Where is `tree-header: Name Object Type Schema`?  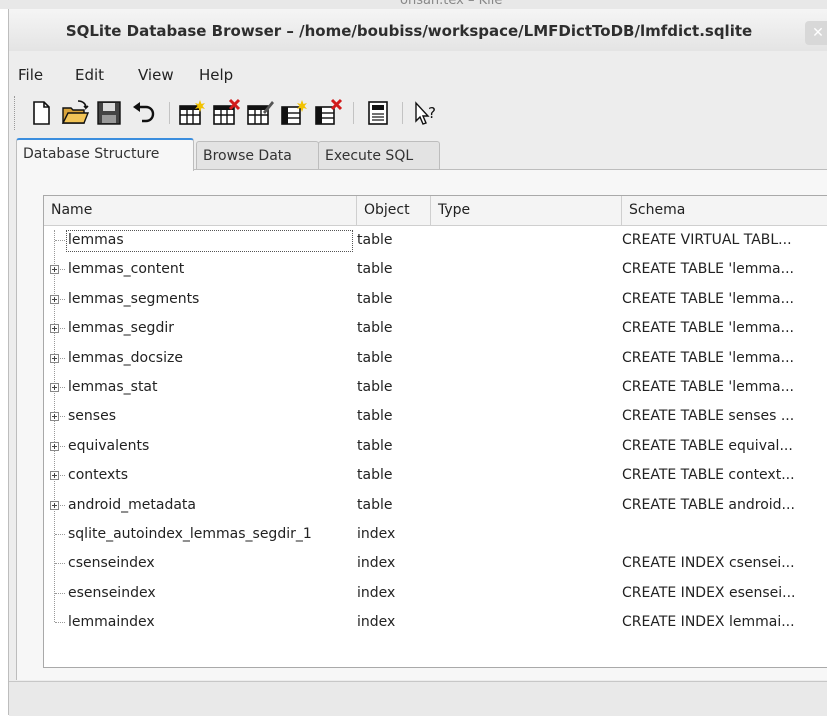
tree-header: Name Object Type Schema is located at coordinates (435, 211).